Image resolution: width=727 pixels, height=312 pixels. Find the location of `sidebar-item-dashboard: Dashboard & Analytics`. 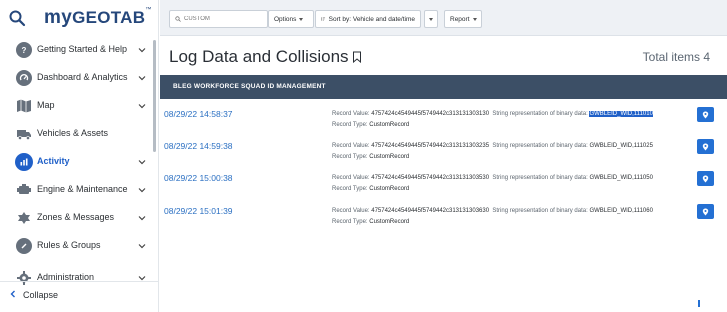

sidebar-item-dashboard: Dashboard & Analytics is located at coordinates (75, 78).